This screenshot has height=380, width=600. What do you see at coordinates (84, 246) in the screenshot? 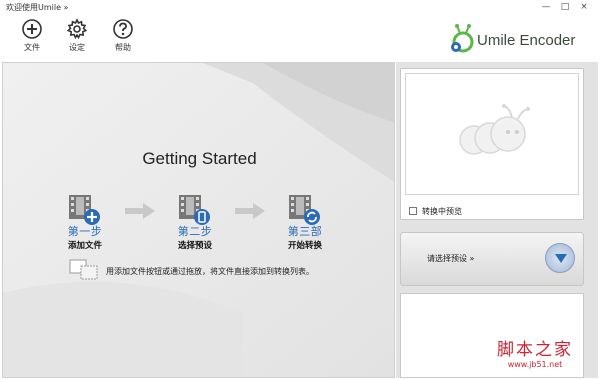
I see `step-1-desc: 添加文件` at bounding box center [84, 246].